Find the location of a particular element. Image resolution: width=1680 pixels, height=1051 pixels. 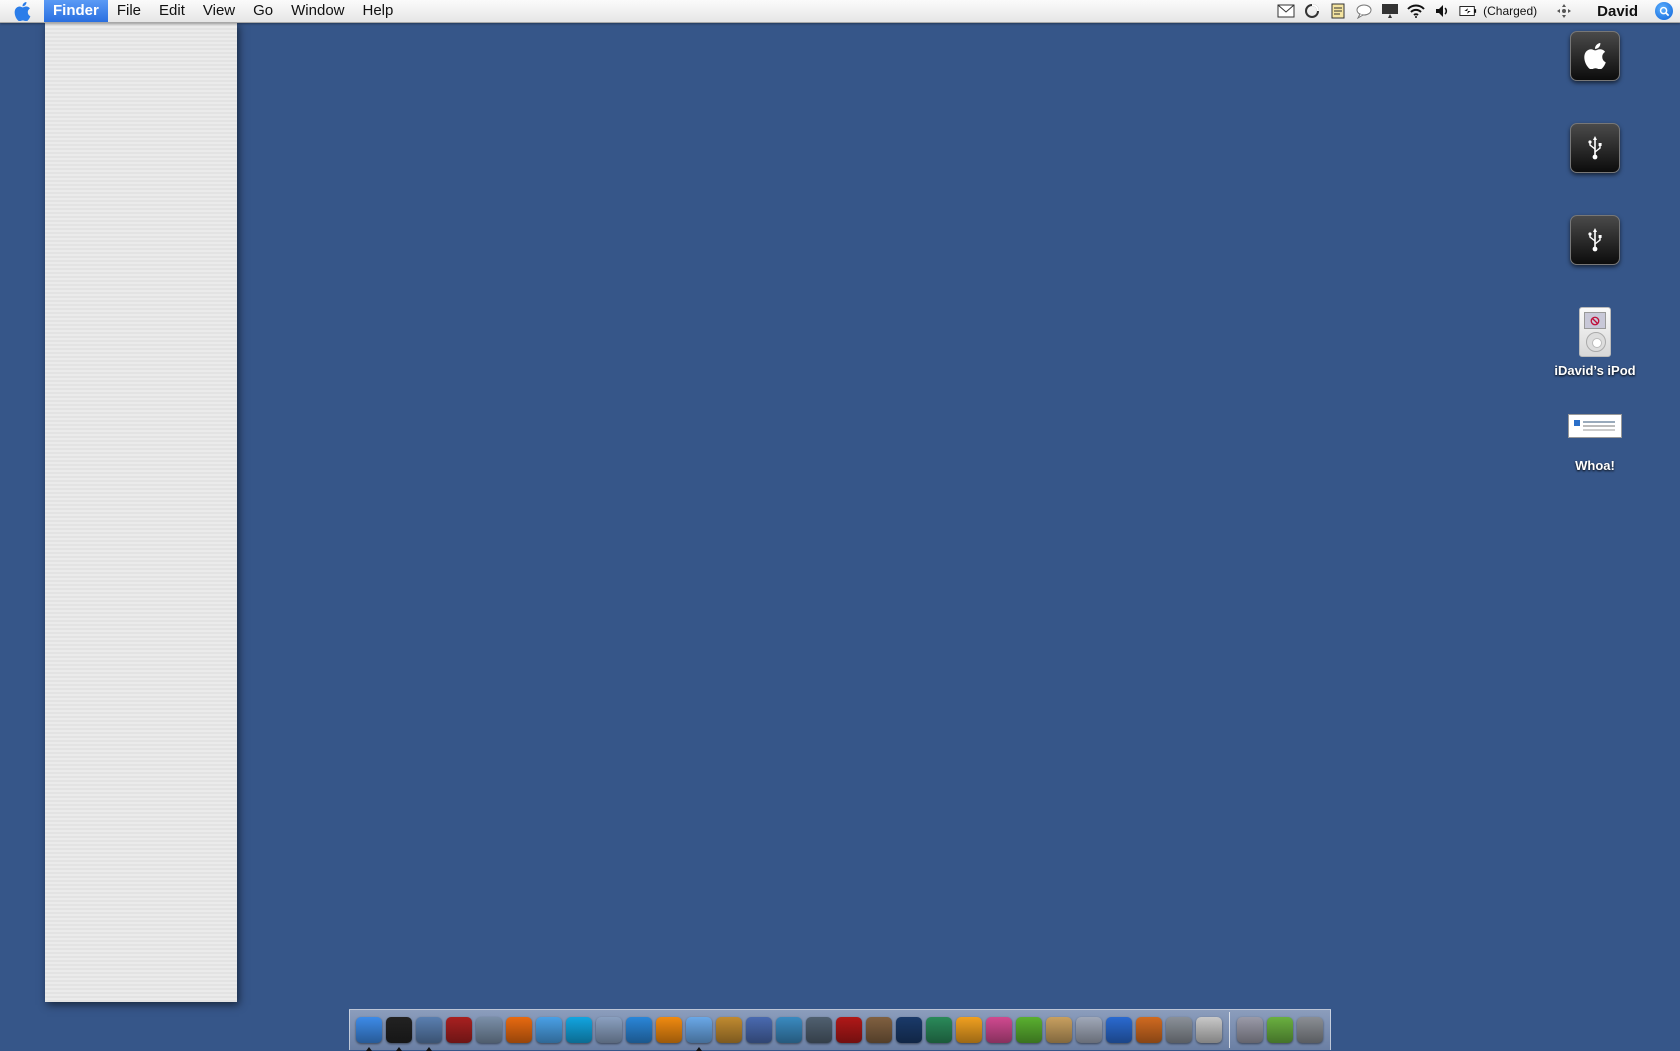

ichat-icon is located at coordinates (549, 1030).